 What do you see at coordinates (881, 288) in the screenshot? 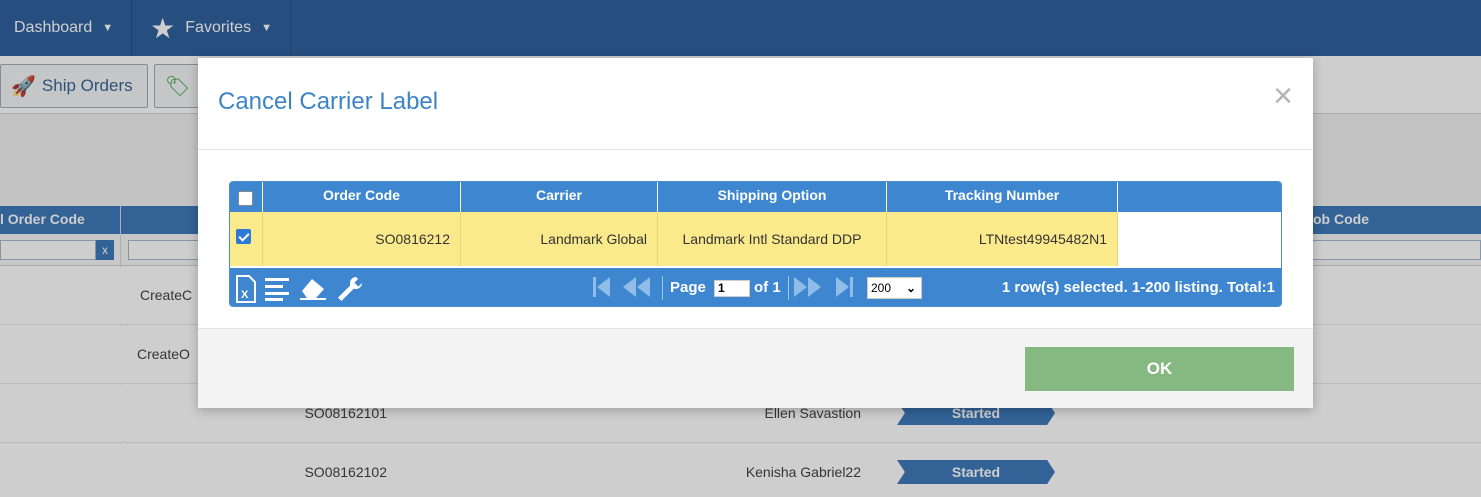
I see `page-size-value: 200` at bounding box center [881, 288].